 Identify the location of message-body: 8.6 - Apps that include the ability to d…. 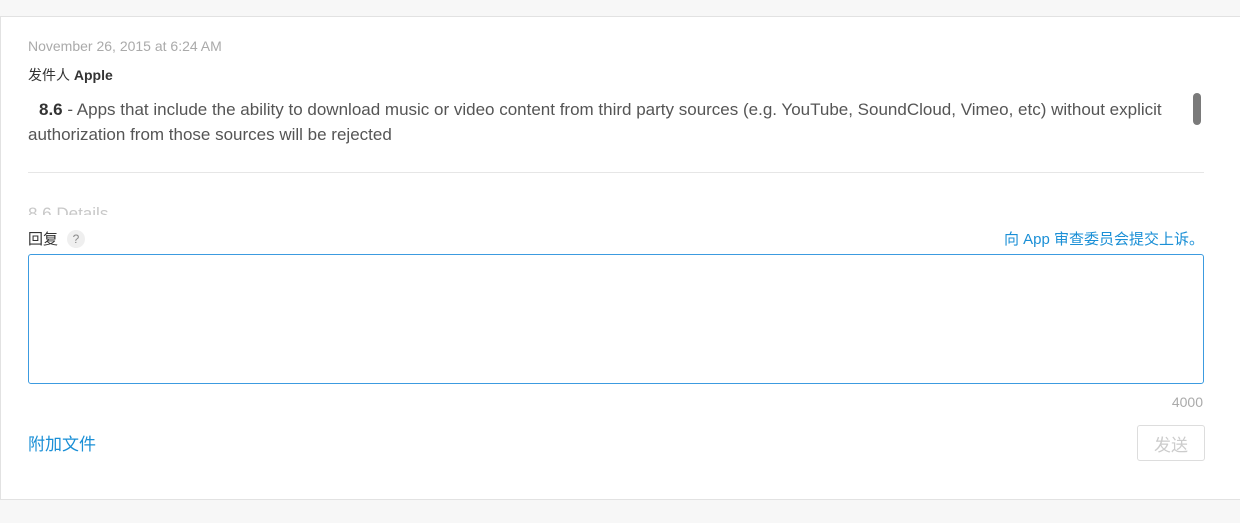
(600, 122).